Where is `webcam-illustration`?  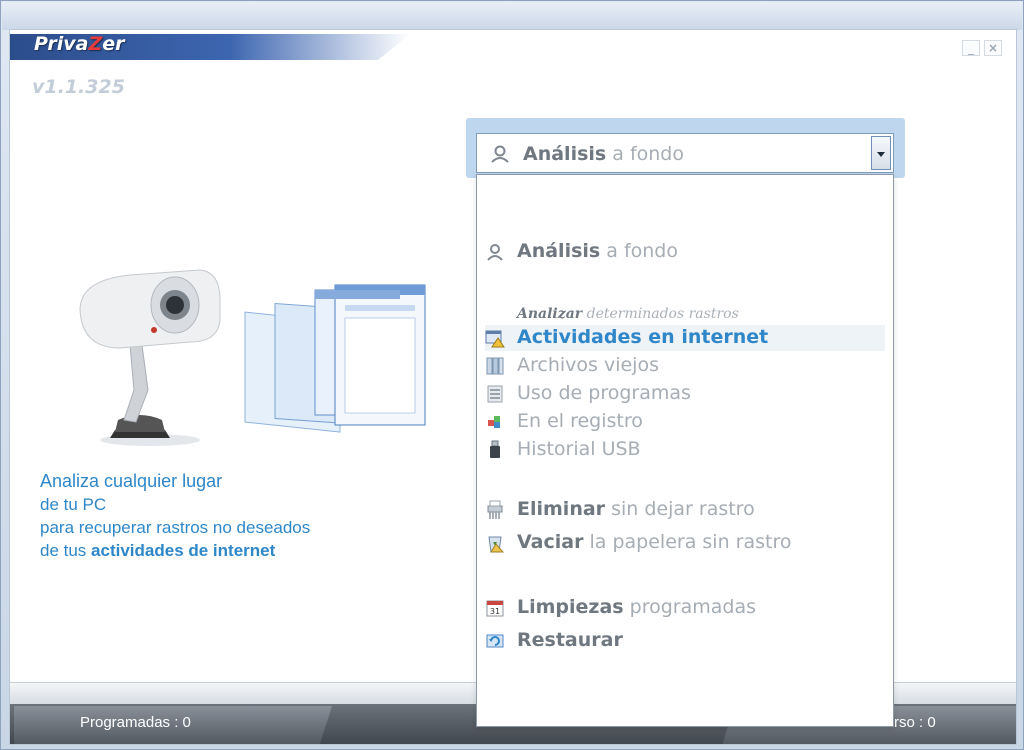 webcam-illustration is located at coordinates (150, 357).